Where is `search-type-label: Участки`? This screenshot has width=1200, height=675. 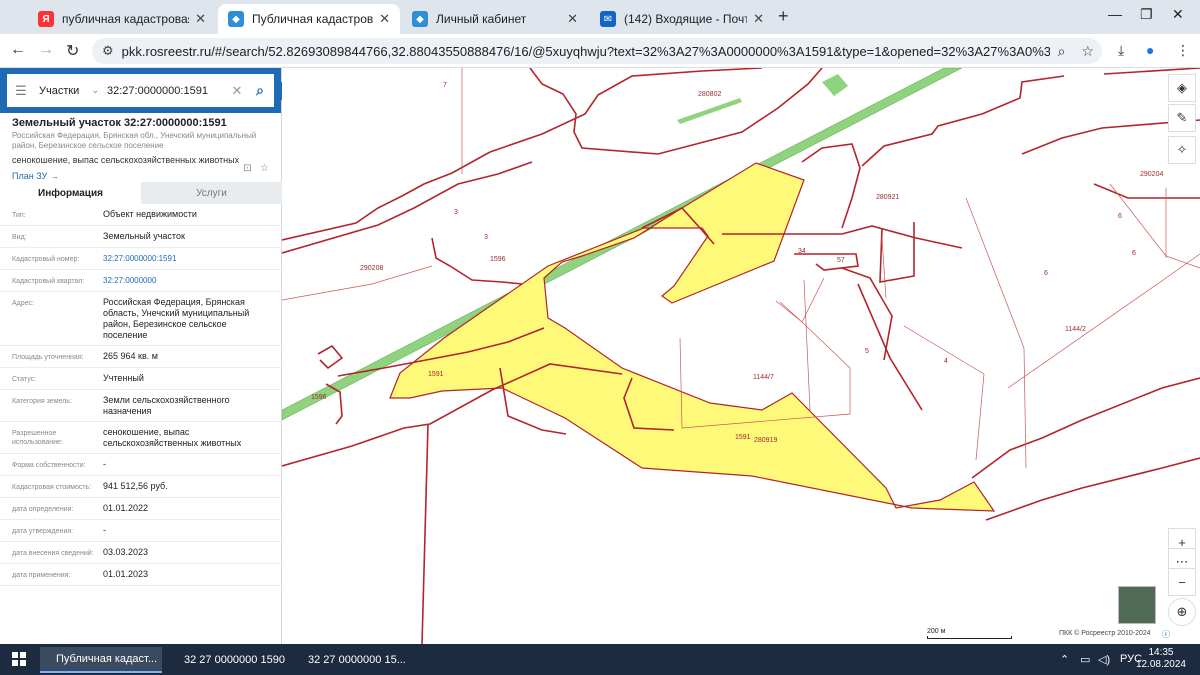 search-type-label: Участки is located at coordinates (59, 90).